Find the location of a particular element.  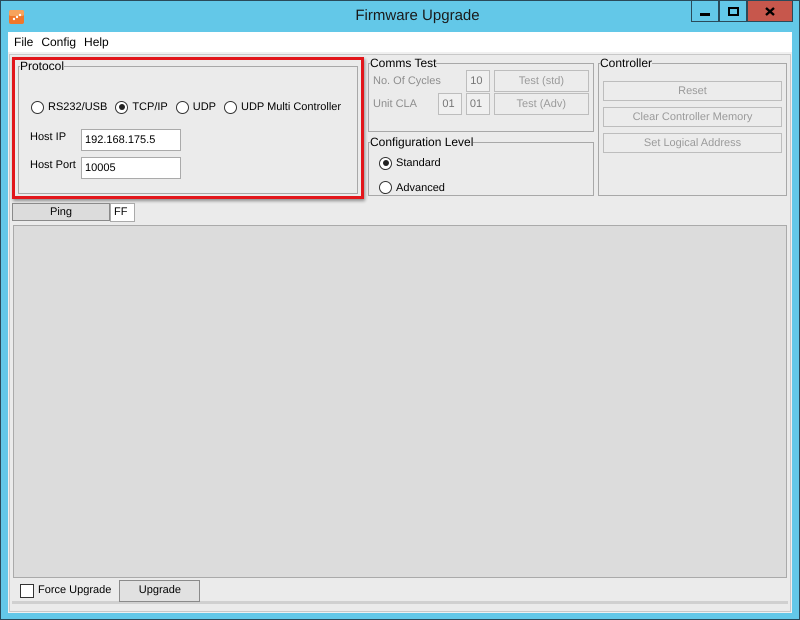

input-field: FF is located at coordinates (122, 212).